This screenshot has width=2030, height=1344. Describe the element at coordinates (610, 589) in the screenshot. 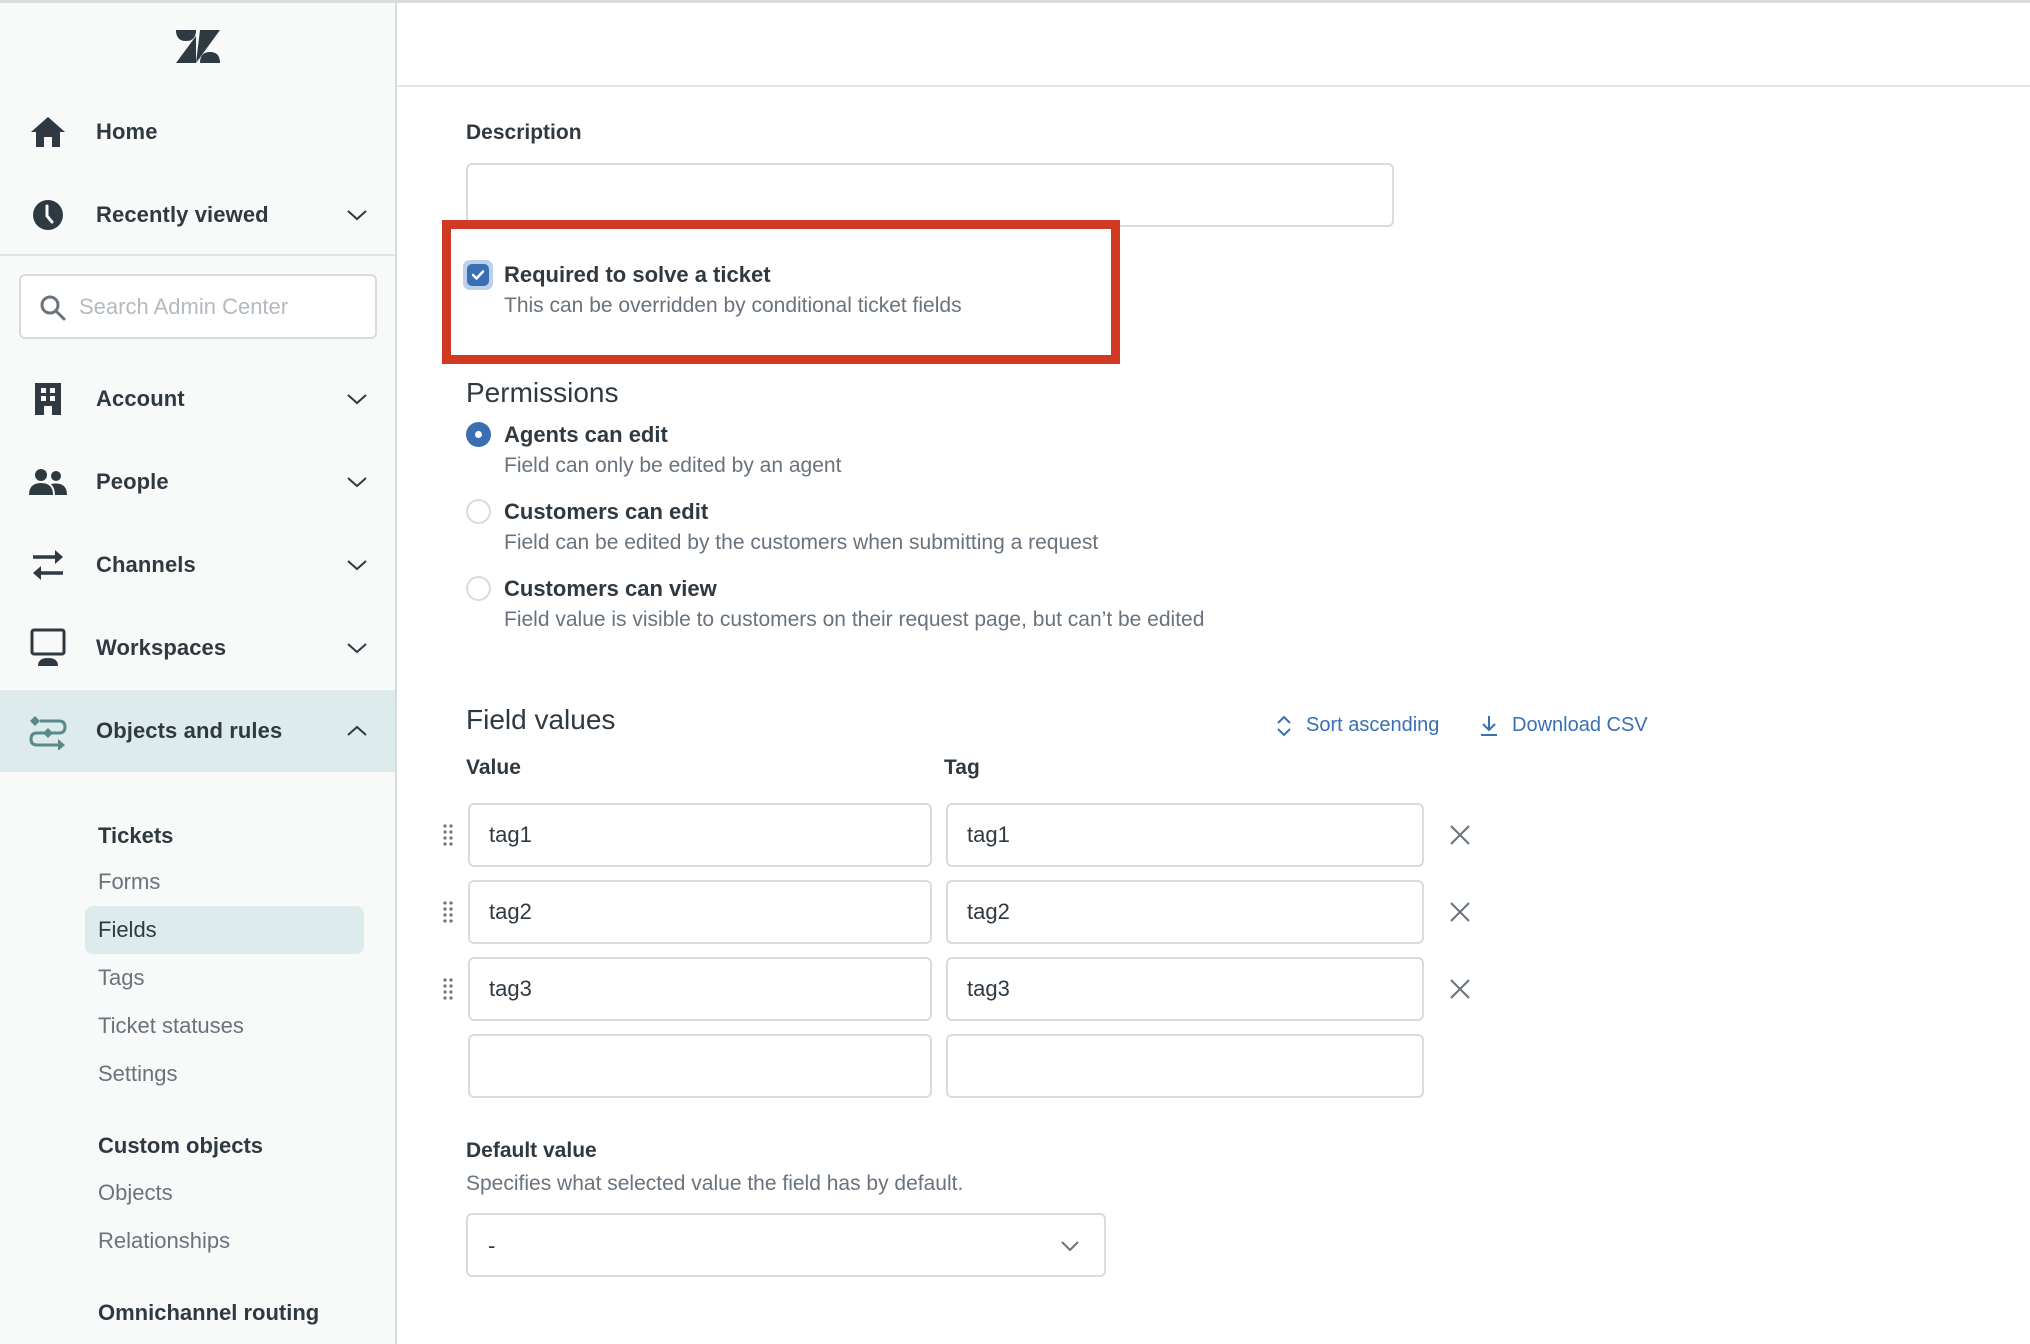

I see `radio-label-customers-can-view: Customers can view` at that location.